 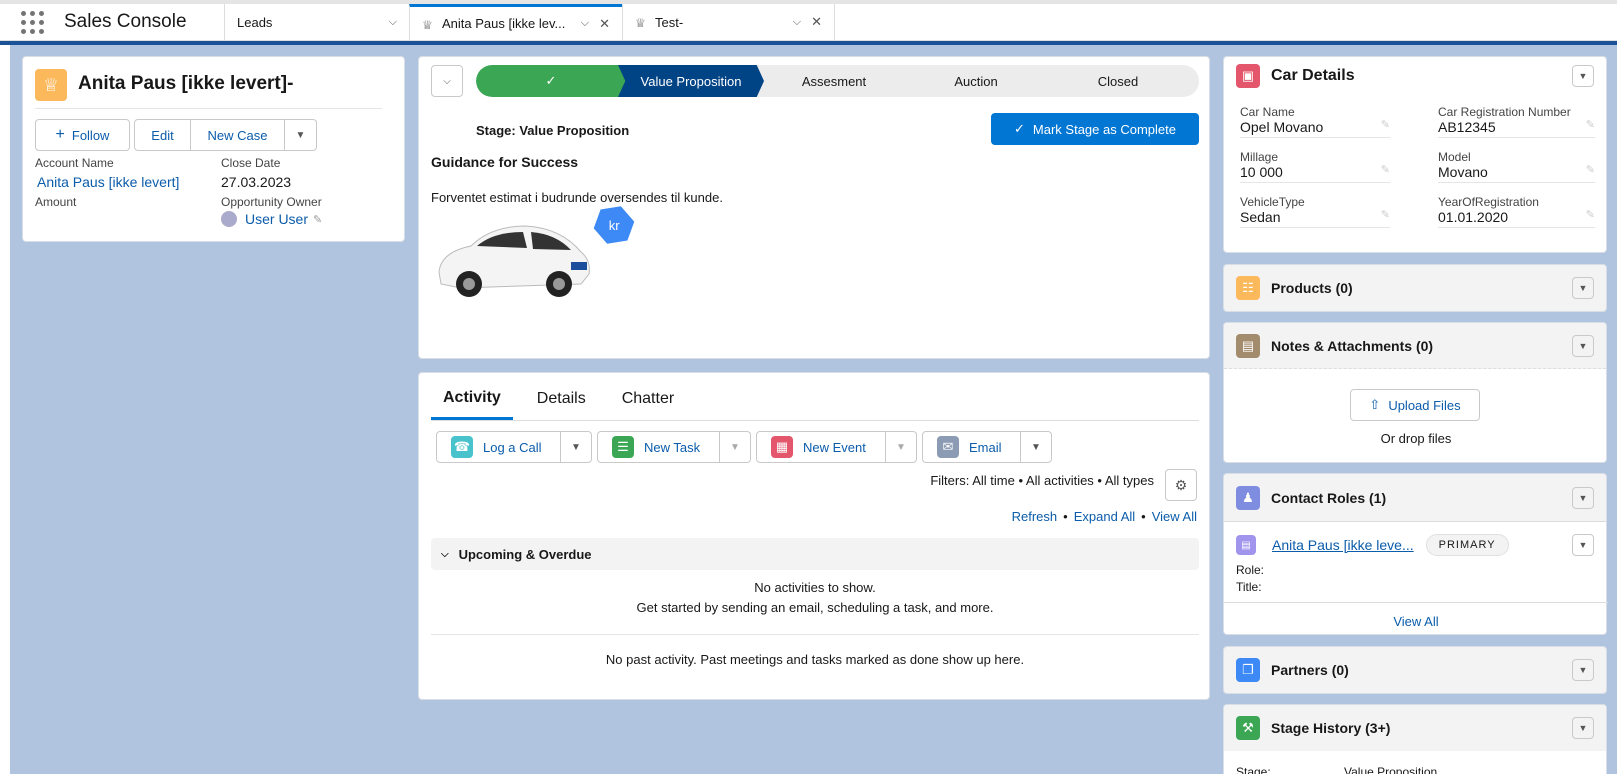 I want to click on owner-link: User User, so click(x=276, y=219).